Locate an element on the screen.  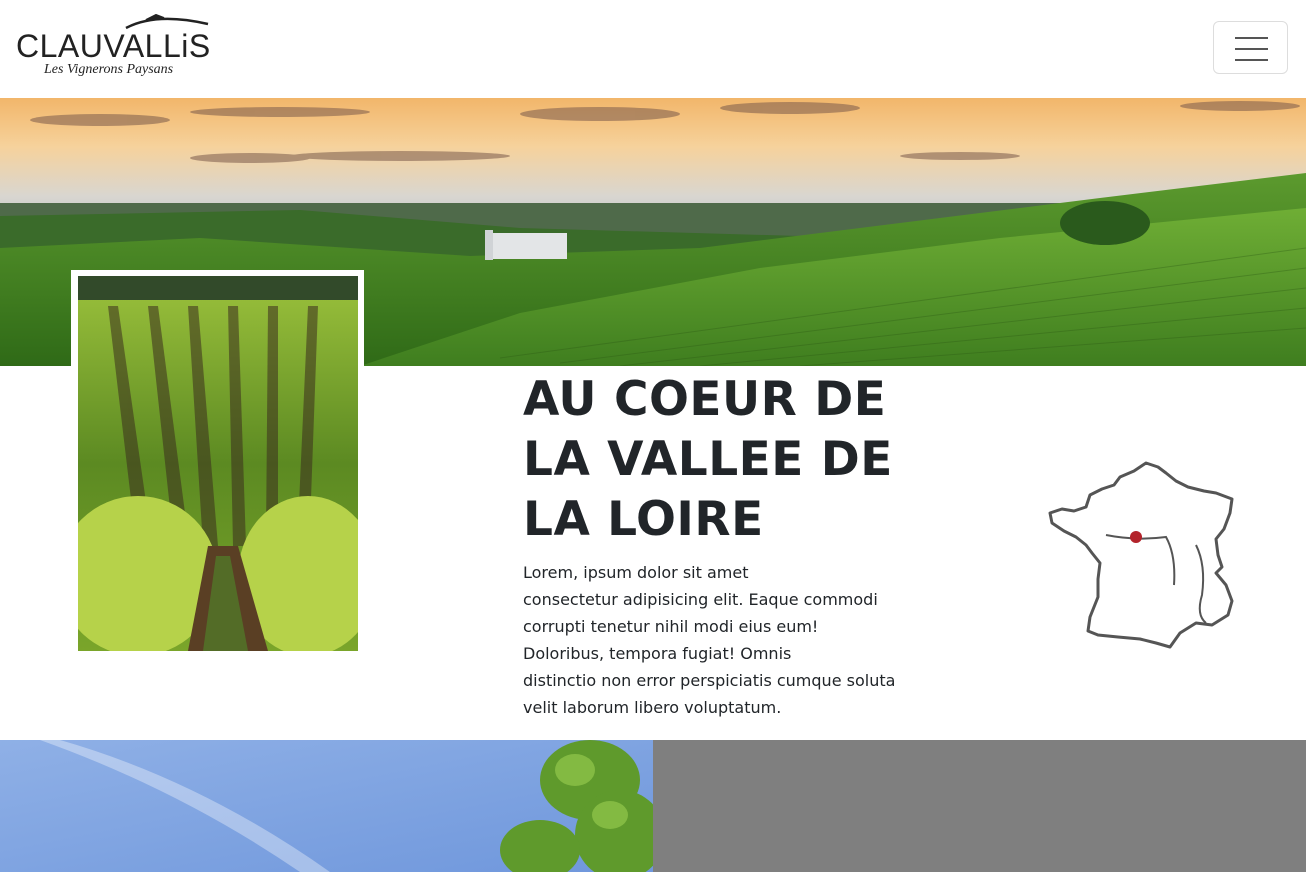
vine-leaves-photo is located at coordinates (326, 806).